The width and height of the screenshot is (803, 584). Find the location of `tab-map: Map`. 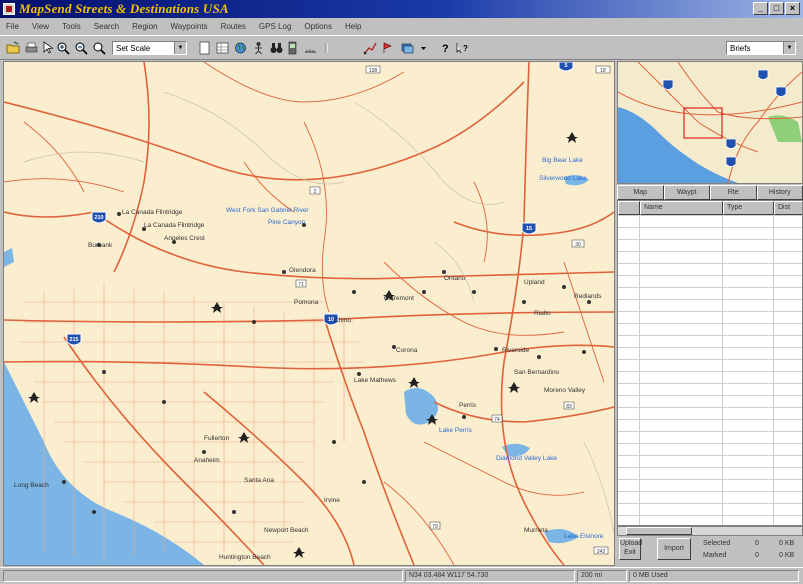

tab-map: Map is located at coordinates (640, 192).